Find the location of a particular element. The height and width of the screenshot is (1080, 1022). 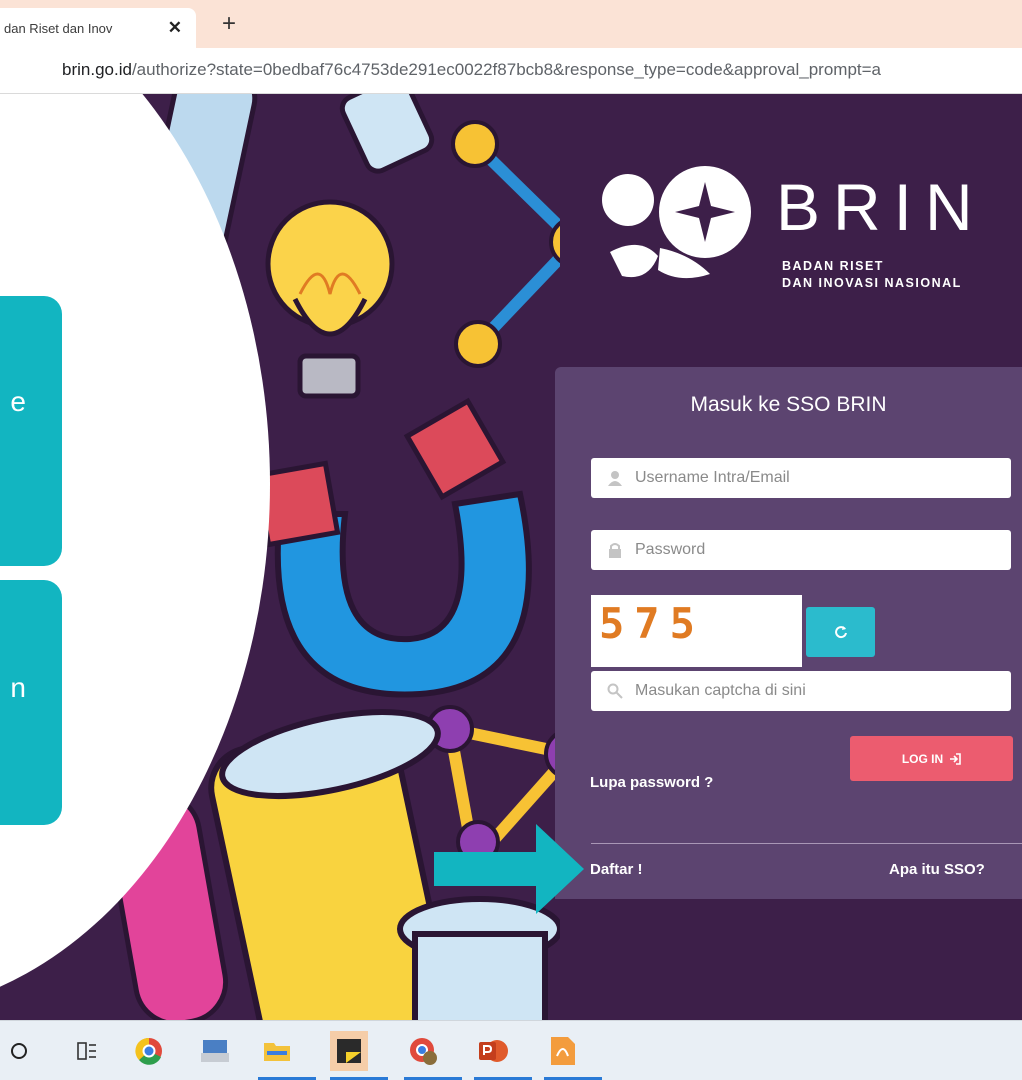

captcha-placeholder: Masukan captcha di sini is located at coordinates (720, 690).